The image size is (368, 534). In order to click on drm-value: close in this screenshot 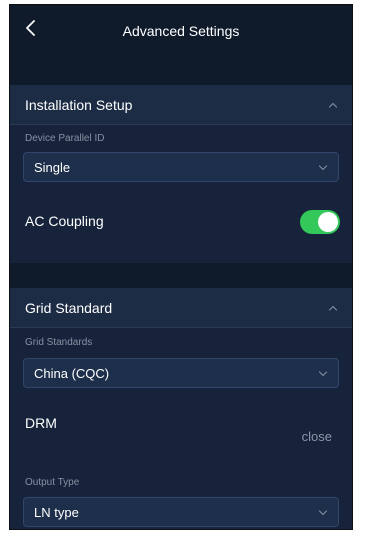, I will do `click(317, 436)`.